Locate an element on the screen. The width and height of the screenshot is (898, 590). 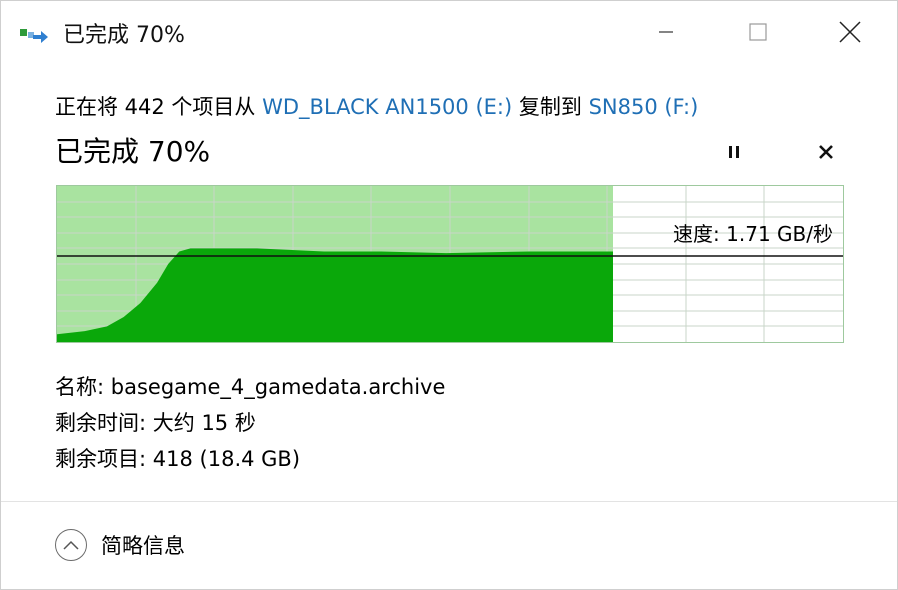
copy-transfer-icon is located at coordinates (34, 36).